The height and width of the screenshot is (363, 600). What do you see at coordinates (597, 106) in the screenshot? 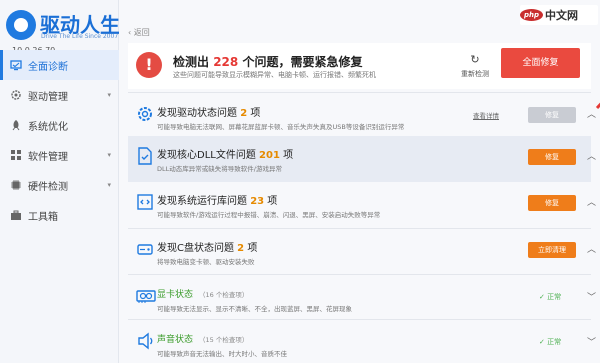
I see `annotation-arrow` at bounding box center [597, 106].